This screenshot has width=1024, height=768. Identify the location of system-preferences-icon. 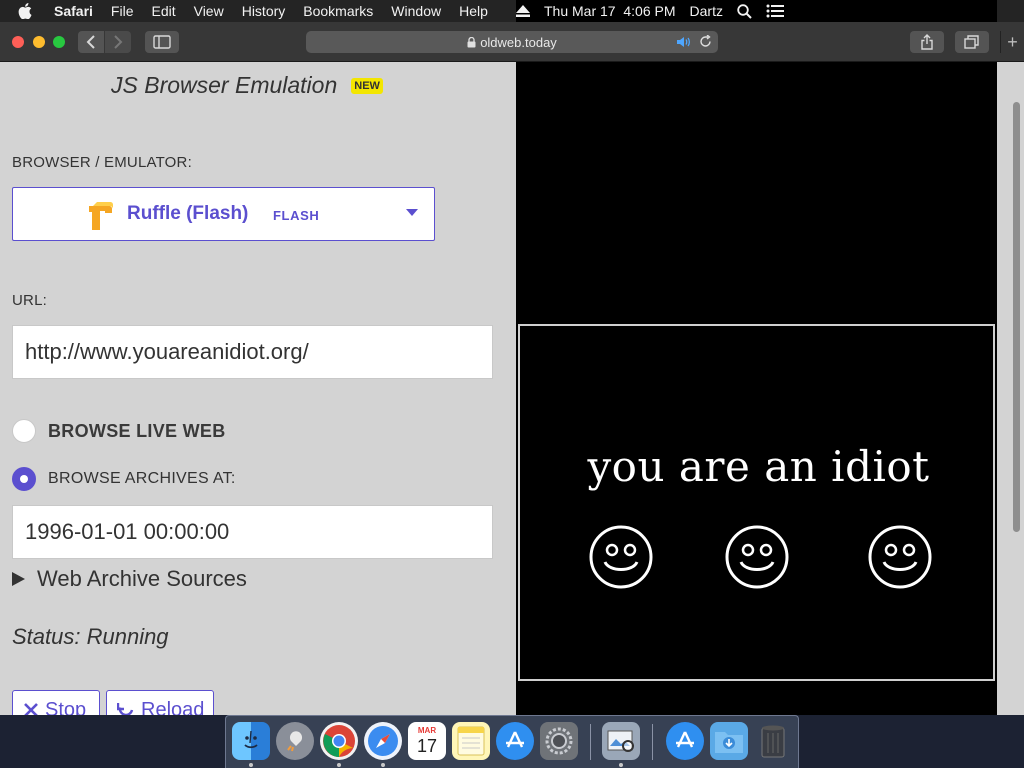
(559, 741).